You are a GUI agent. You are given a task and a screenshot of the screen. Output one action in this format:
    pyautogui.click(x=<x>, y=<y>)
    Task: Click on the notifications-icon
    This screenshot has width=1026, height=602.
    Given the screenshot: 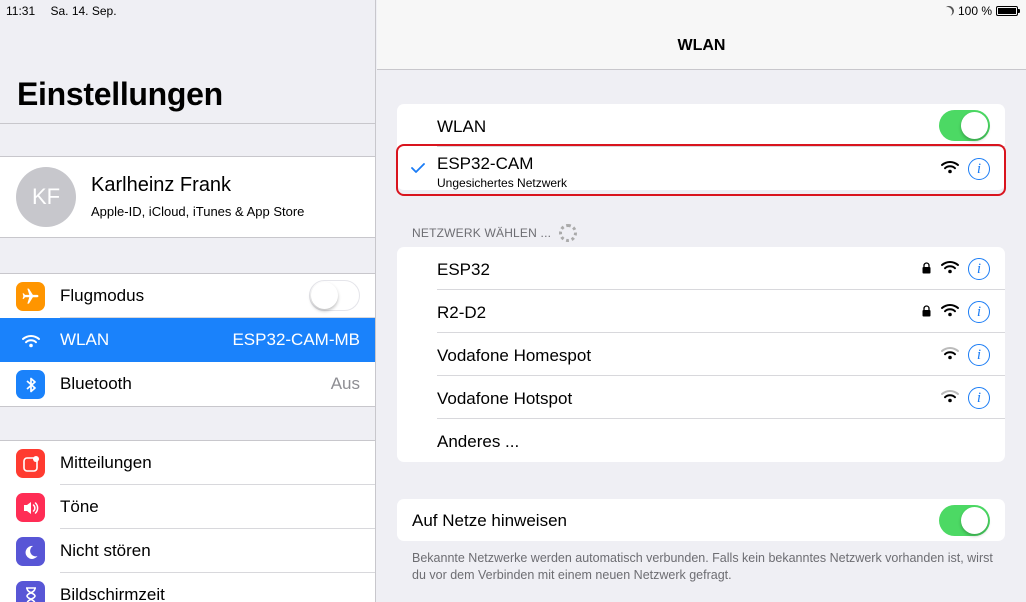 What is the action you would take?
    pyautogui.click(x=30, y=463)
    